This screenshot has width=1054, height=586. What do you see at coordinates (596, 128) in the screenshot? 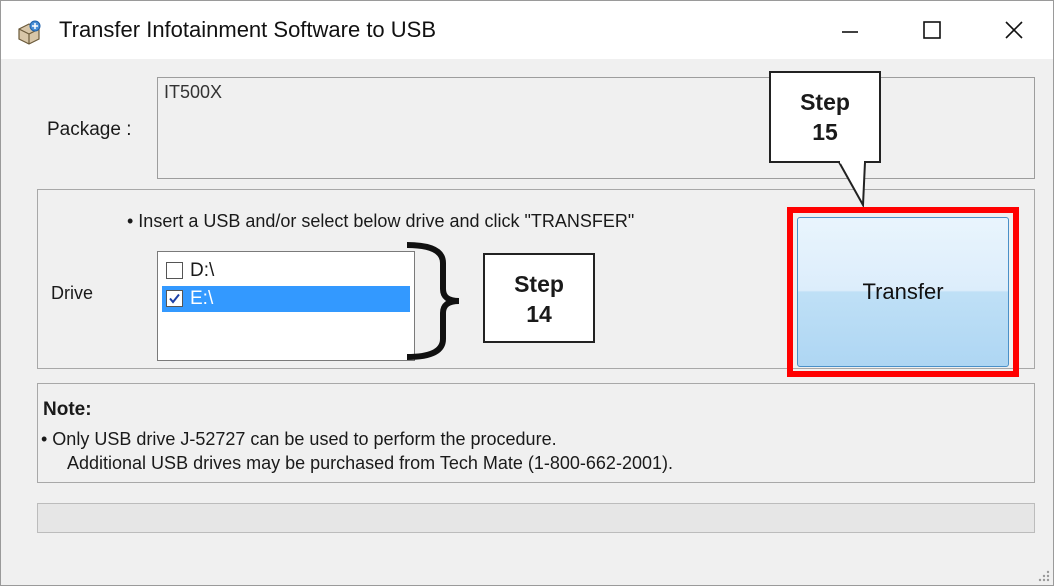
I see `package-field: IT500X` at bounding box center [596, 128].